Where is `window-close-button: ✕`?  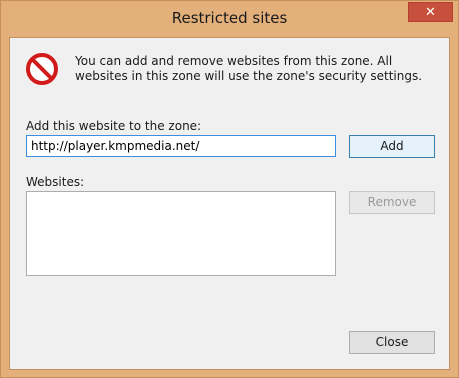 window-close-button: ✕ is located at coordinates (430, 12).